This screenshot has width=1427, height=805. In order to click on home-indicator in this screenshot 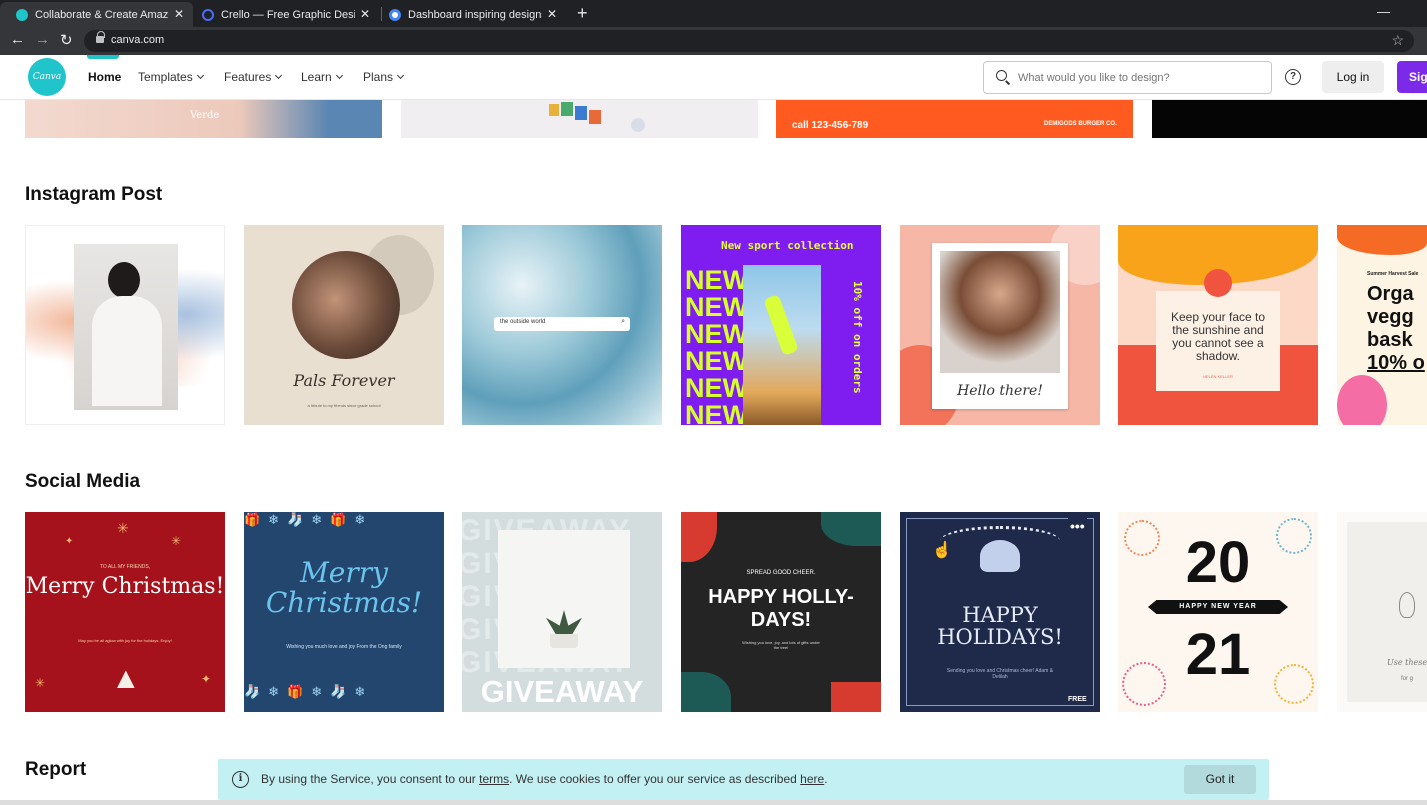, I will do `click(103, 57)`.